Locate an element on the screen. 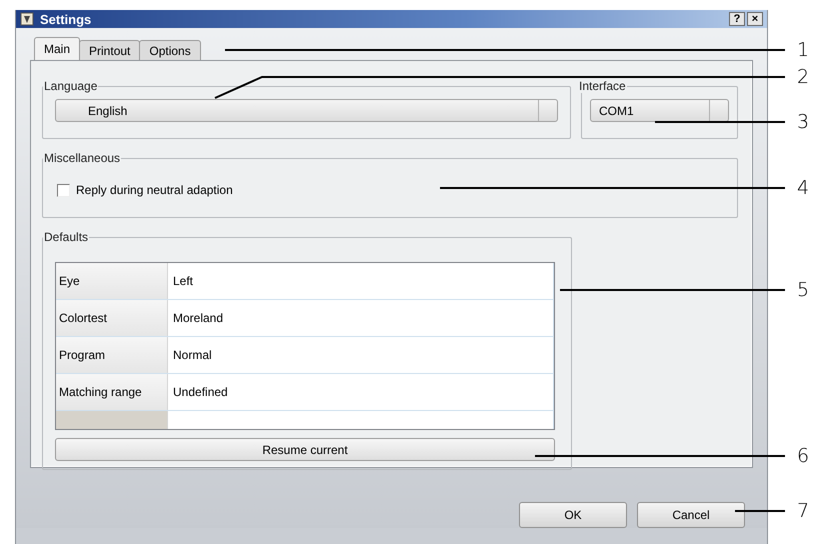 The height and width of the screenshot is (544, 819). tab: Main is located at coordinates (57, 48).